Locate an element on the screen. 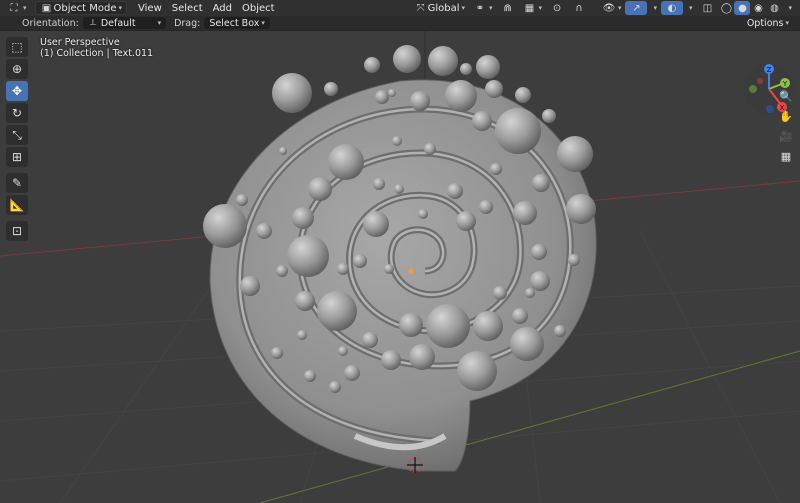 The width and height of the screenshot is (800, 503). xray-icon: ◫ is located at coordinates (707, 8).